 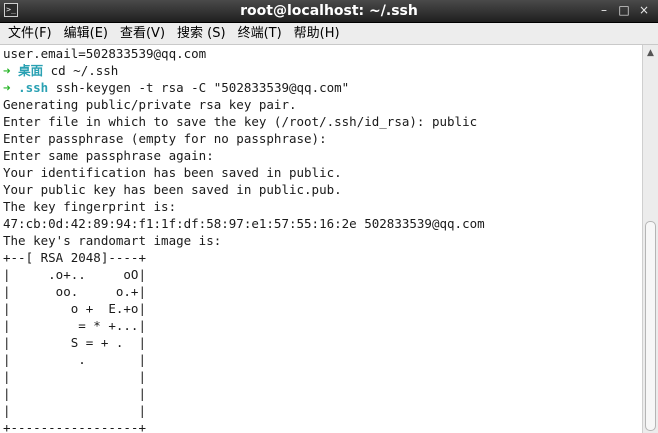 What do you see at coordinates (90, 206) in the screenshot?
I see `output-line: The key fingerprint is:` at bounding box center [90, 206].